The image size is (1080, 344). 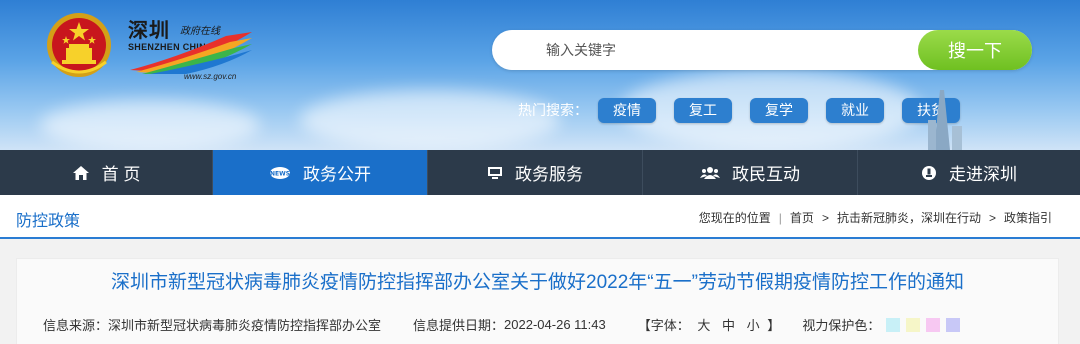 What do you see at coordinates (766, 174) in the screenshot?
I see `nav-item-label: 政民互动` at bounding box center [766, 174].